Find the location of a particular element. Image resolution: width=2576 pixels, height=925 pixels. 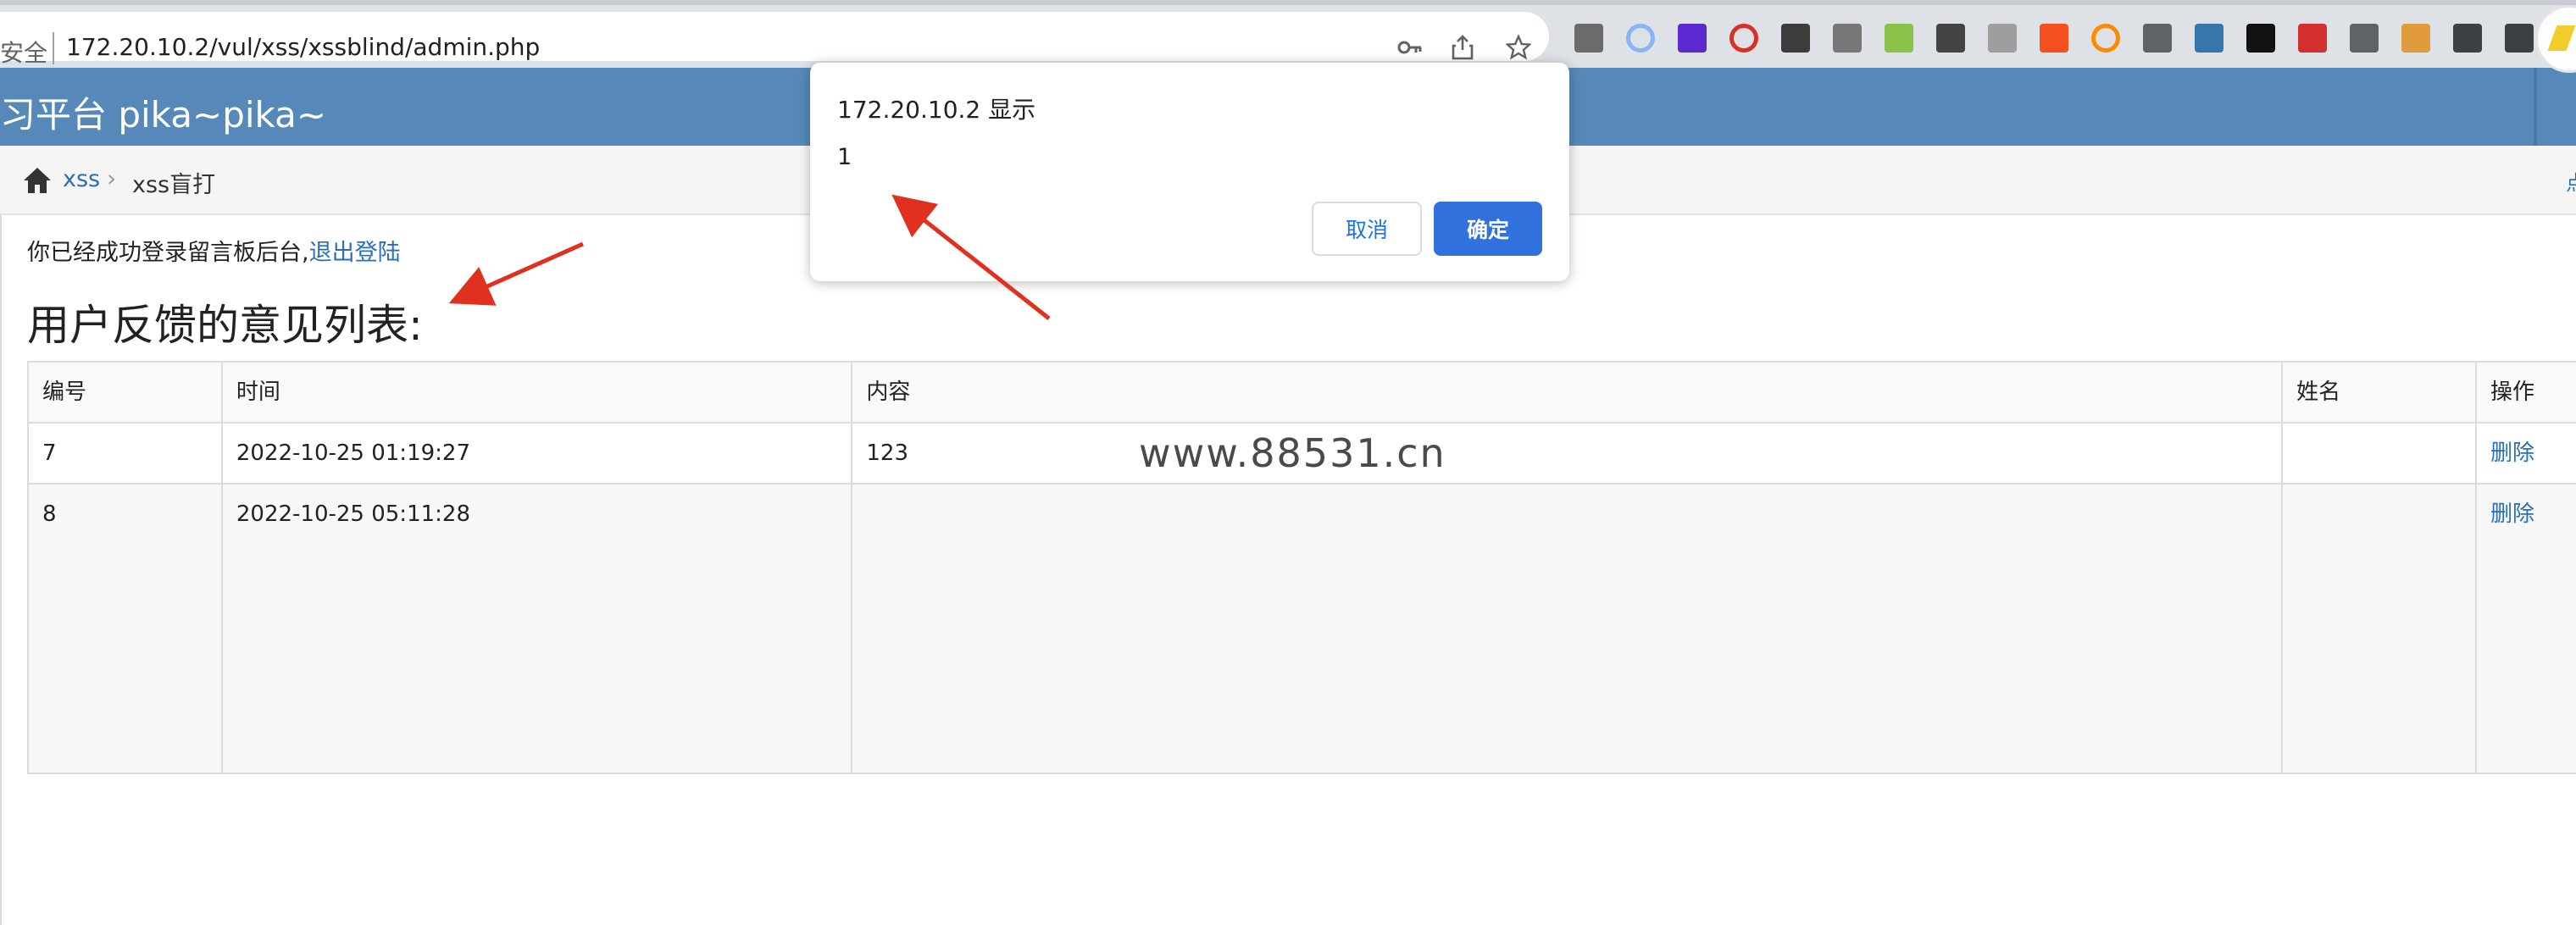

content-left-border is located at coordinates (1, 570).